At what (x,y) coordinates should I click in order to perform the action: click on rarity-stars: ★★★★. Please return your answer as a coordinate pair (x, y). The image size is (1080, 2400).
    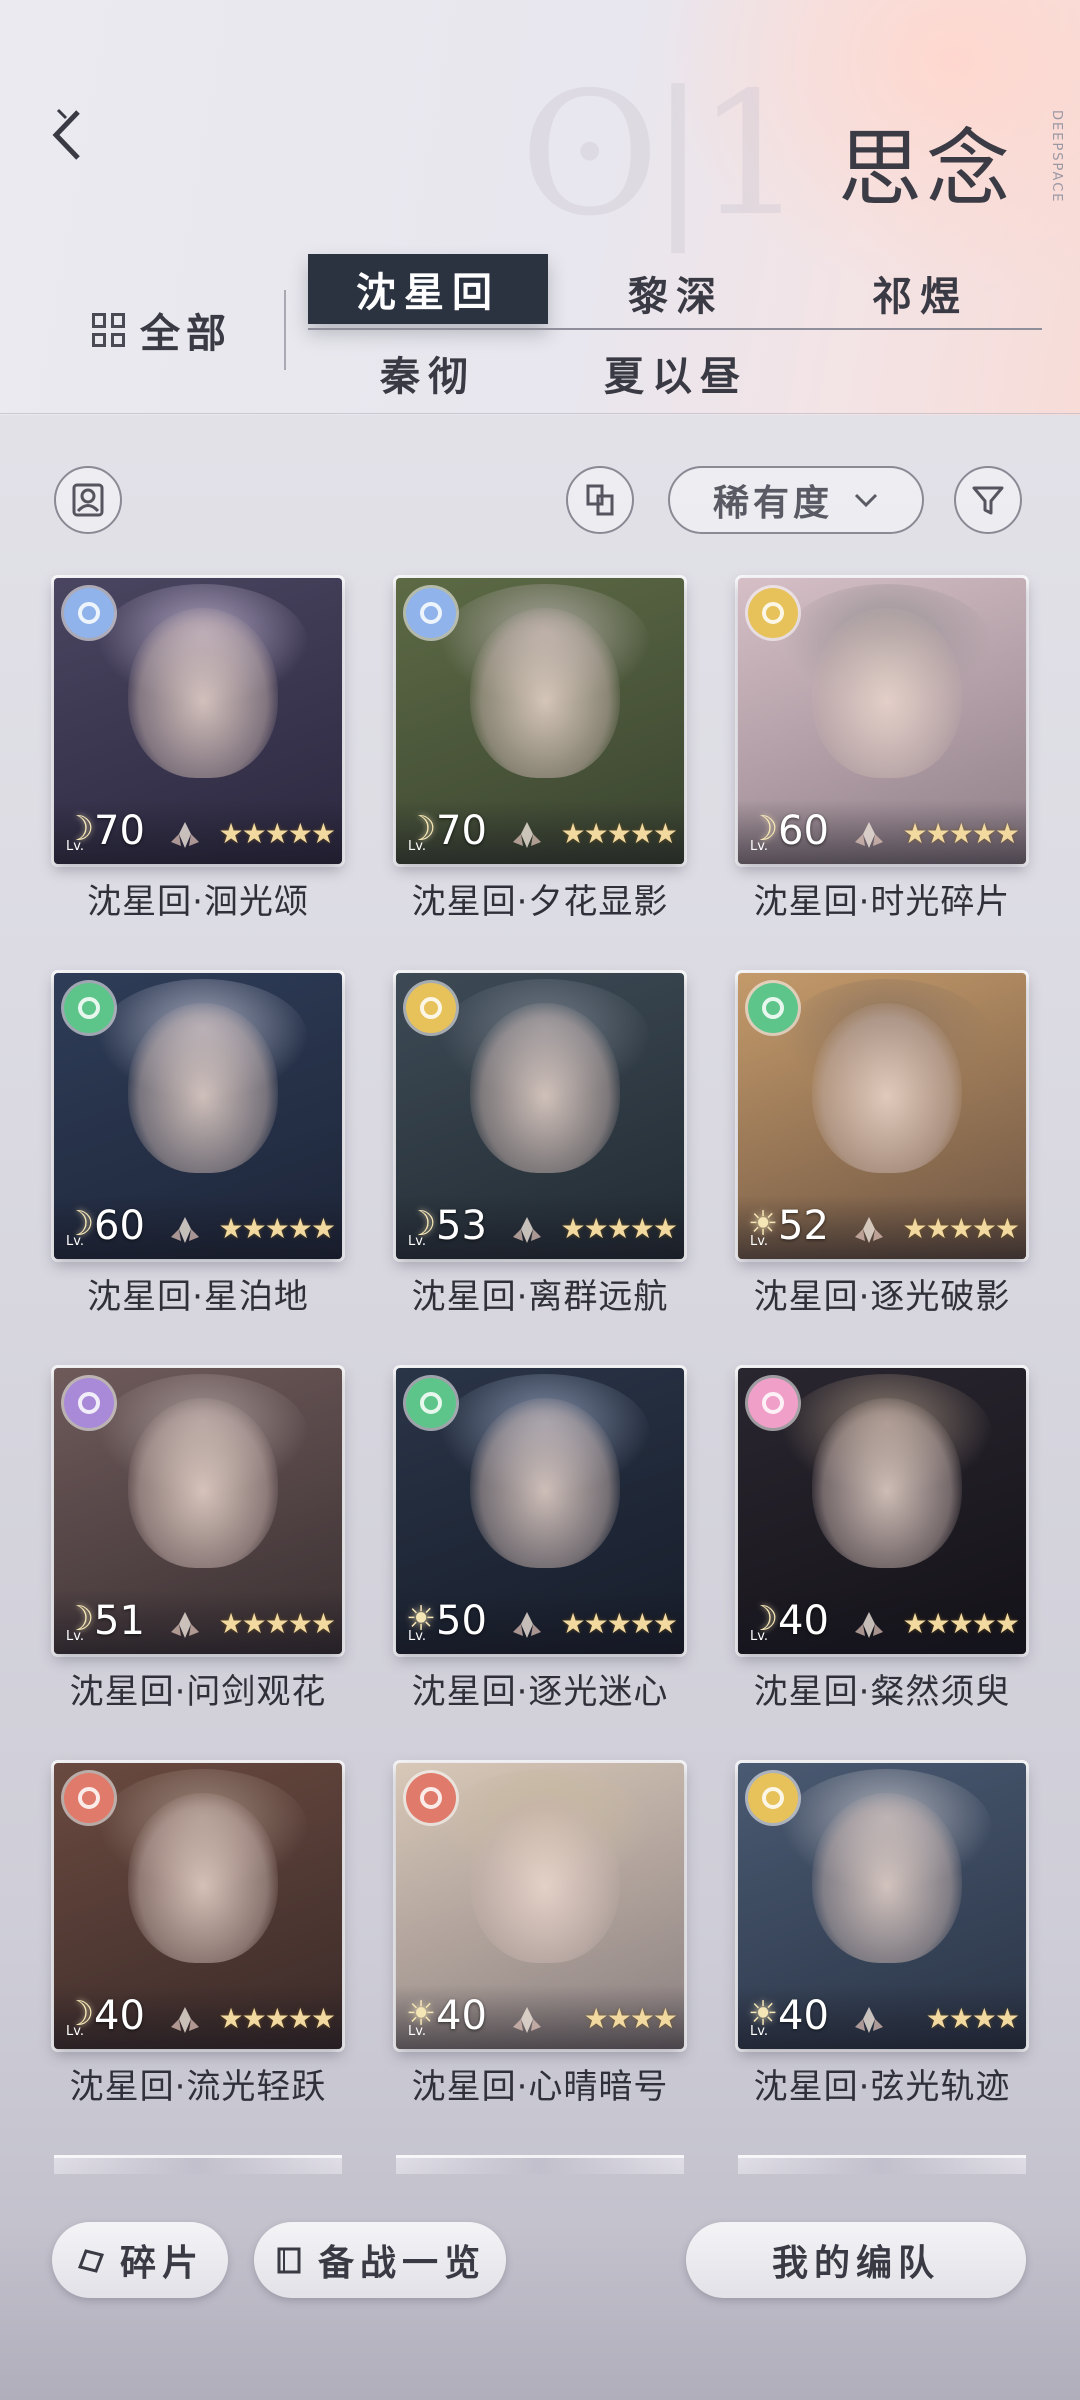
    Looking at the image, I should click on (972, 2018).